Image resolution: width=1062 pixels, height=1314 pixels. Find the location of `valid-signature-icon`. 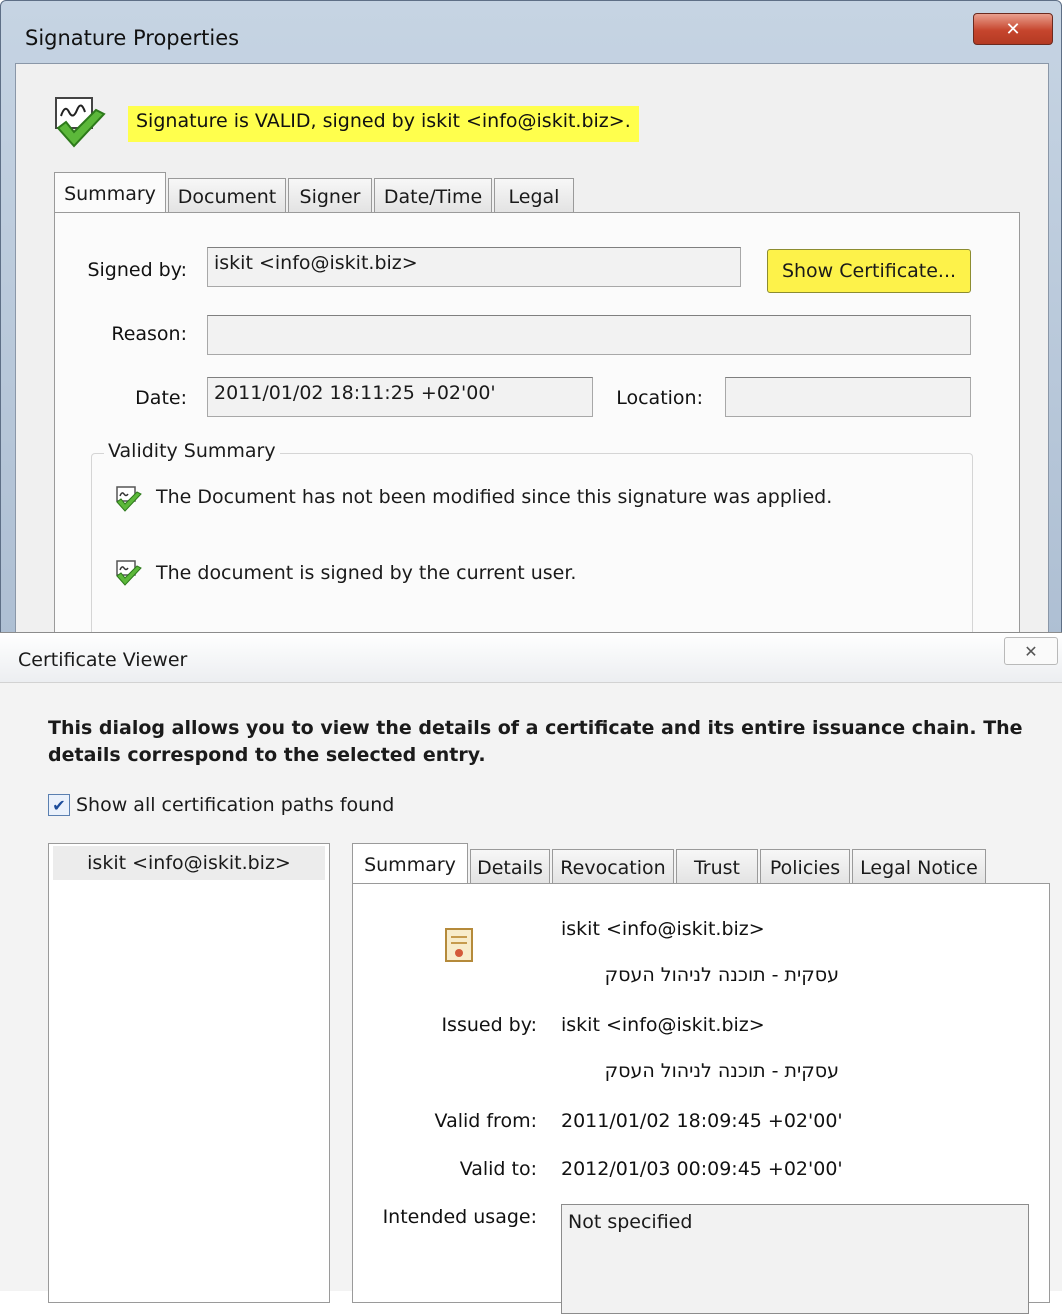

valid-signature-icon is located at coordinates (80, 122).